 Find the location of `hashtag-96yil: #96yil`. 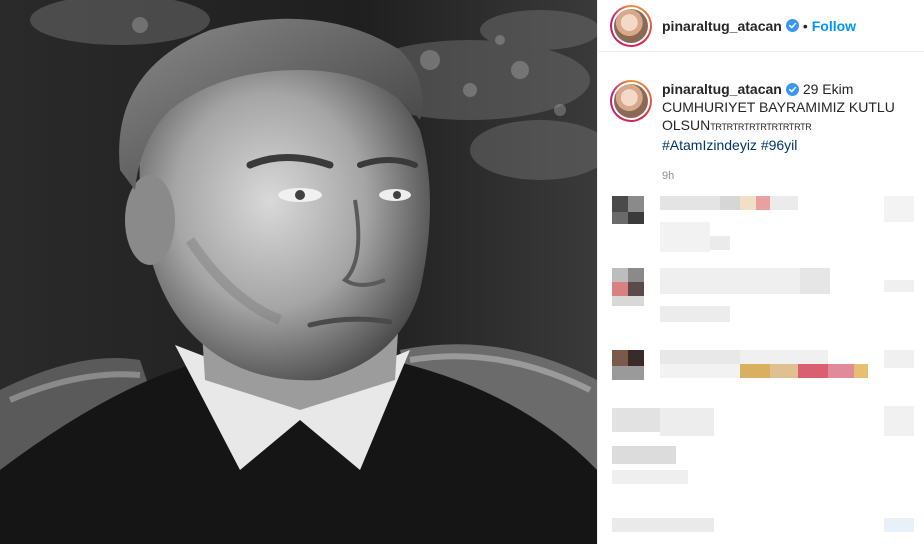

hashtag-96yil: #96yil is located at coordinates (779, 145).